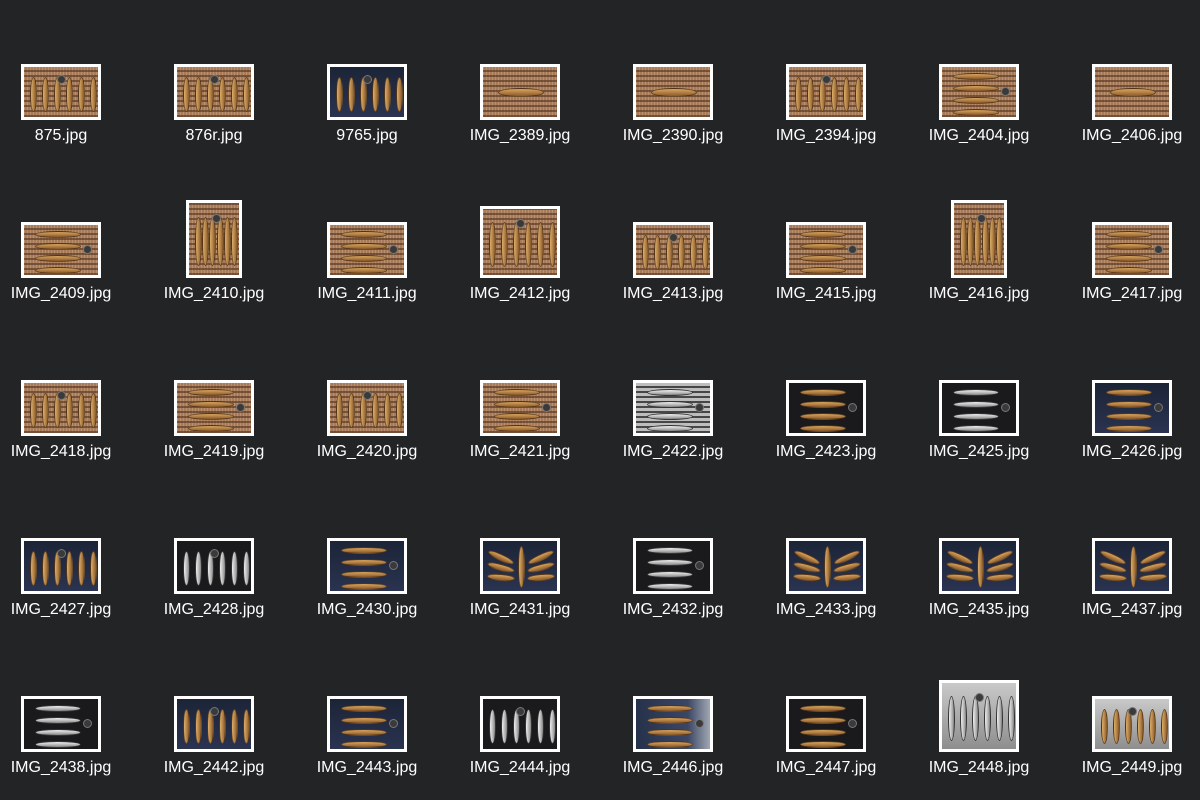  I want to click on file-item: IMG_2406.jpg, so click(1128, 127).